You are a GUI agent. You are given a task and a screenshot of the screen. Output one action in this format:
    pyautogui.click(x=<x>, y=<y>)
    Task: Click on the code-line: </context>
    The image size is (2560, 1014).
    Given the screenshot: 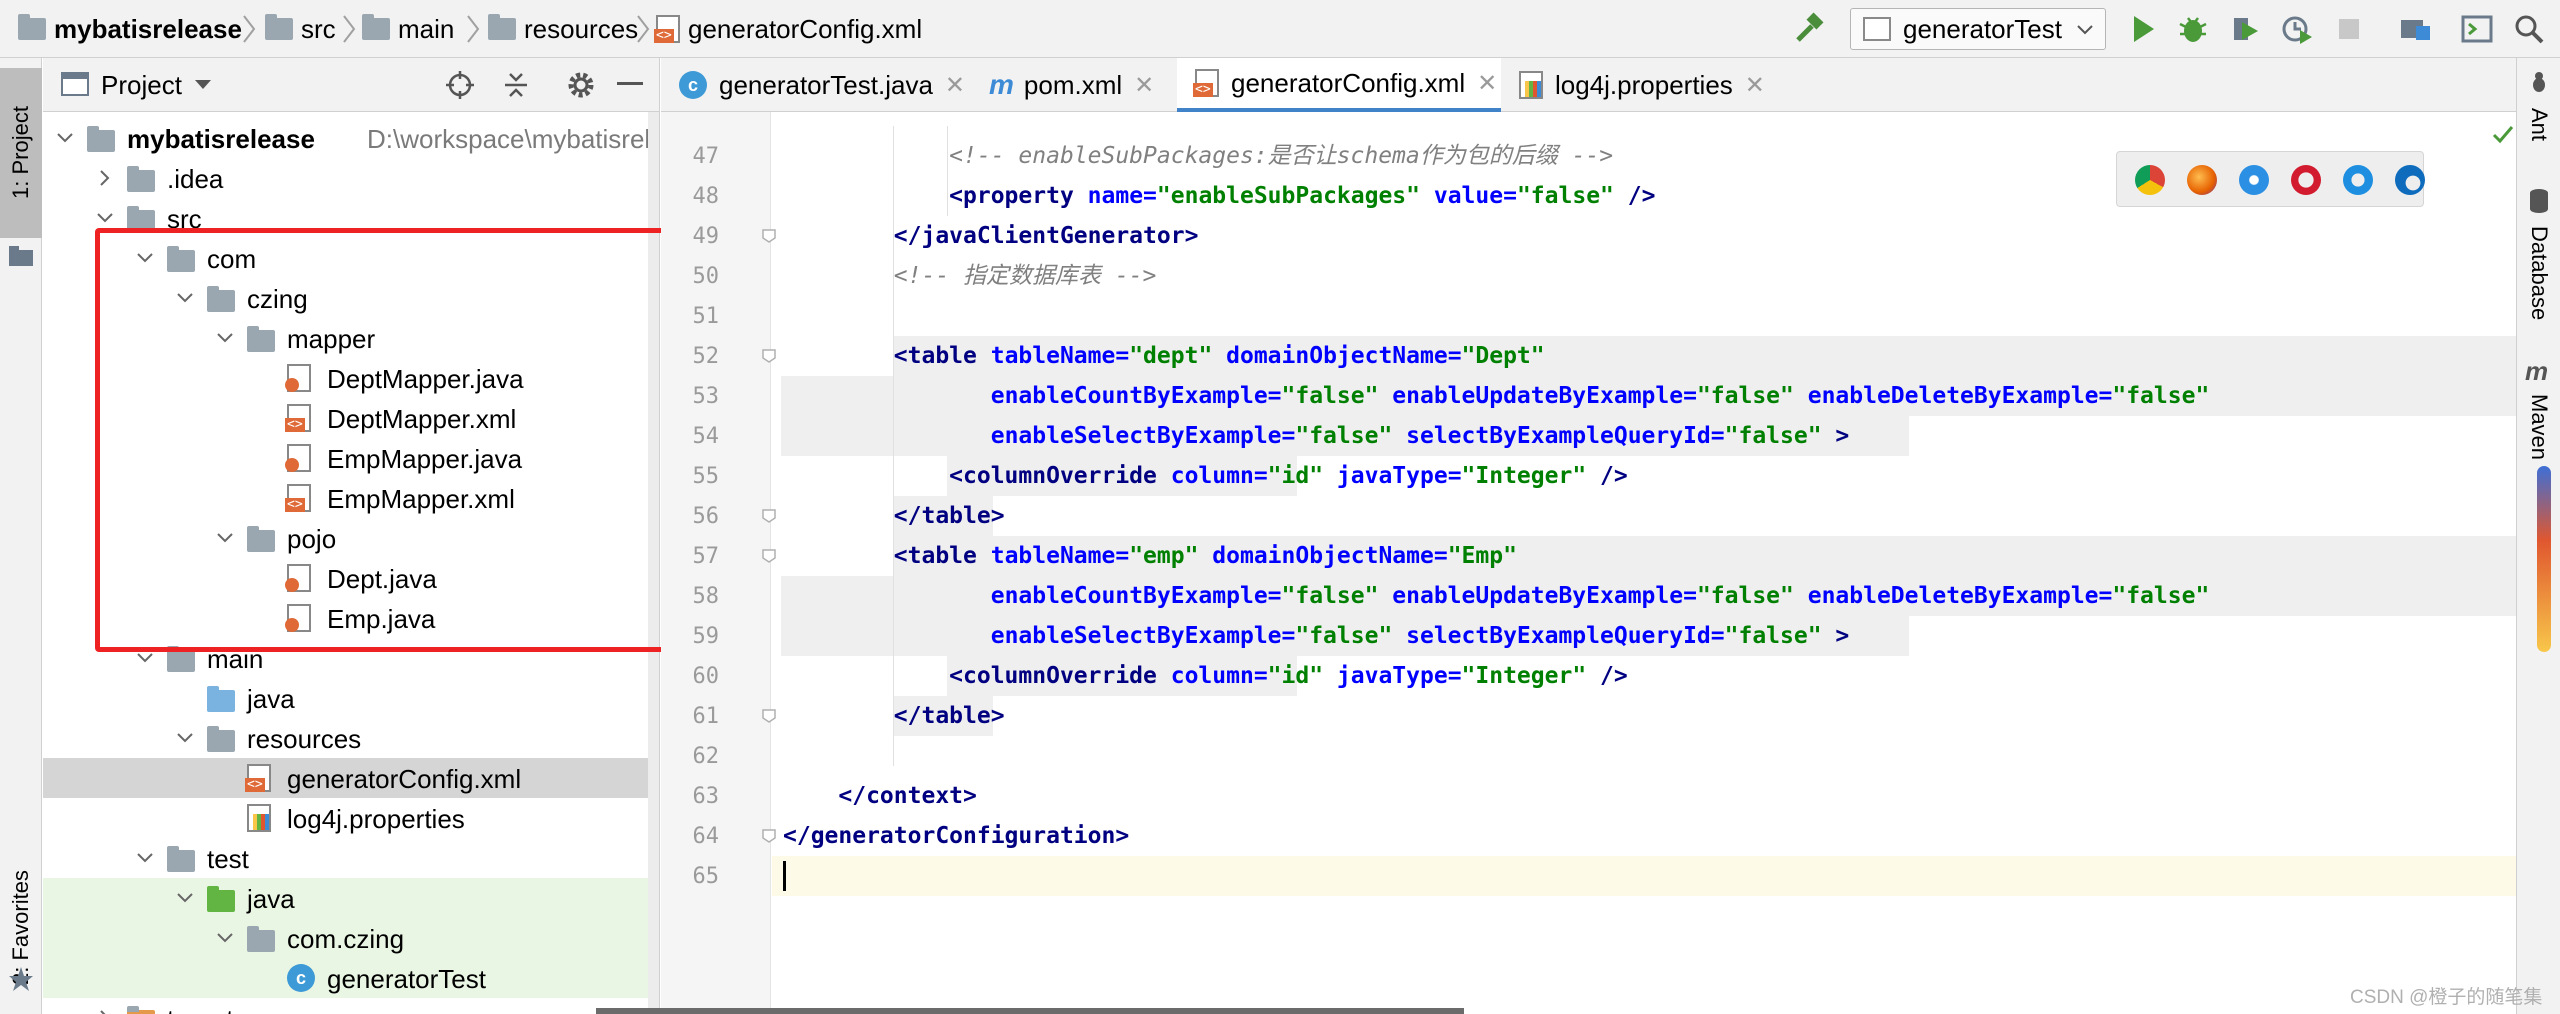 What is the action you would take?
    pyautogui.click(x=879, y=796)
    